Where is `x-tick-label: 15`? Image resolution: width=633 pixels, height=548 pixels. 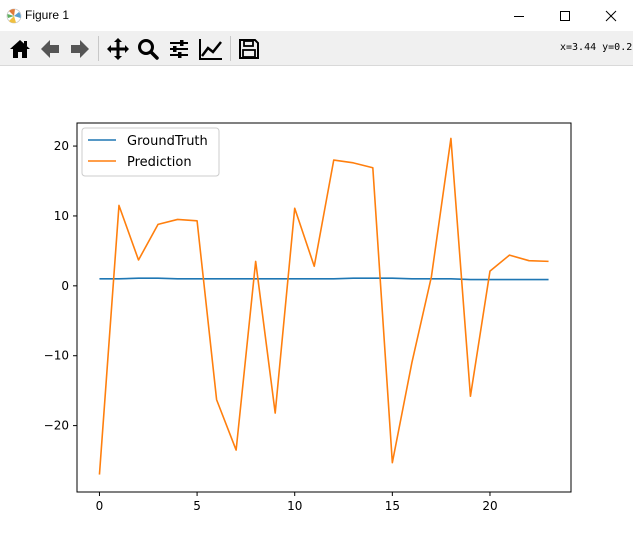
x-tick-label: 15 is located at coordinates (392, 506).